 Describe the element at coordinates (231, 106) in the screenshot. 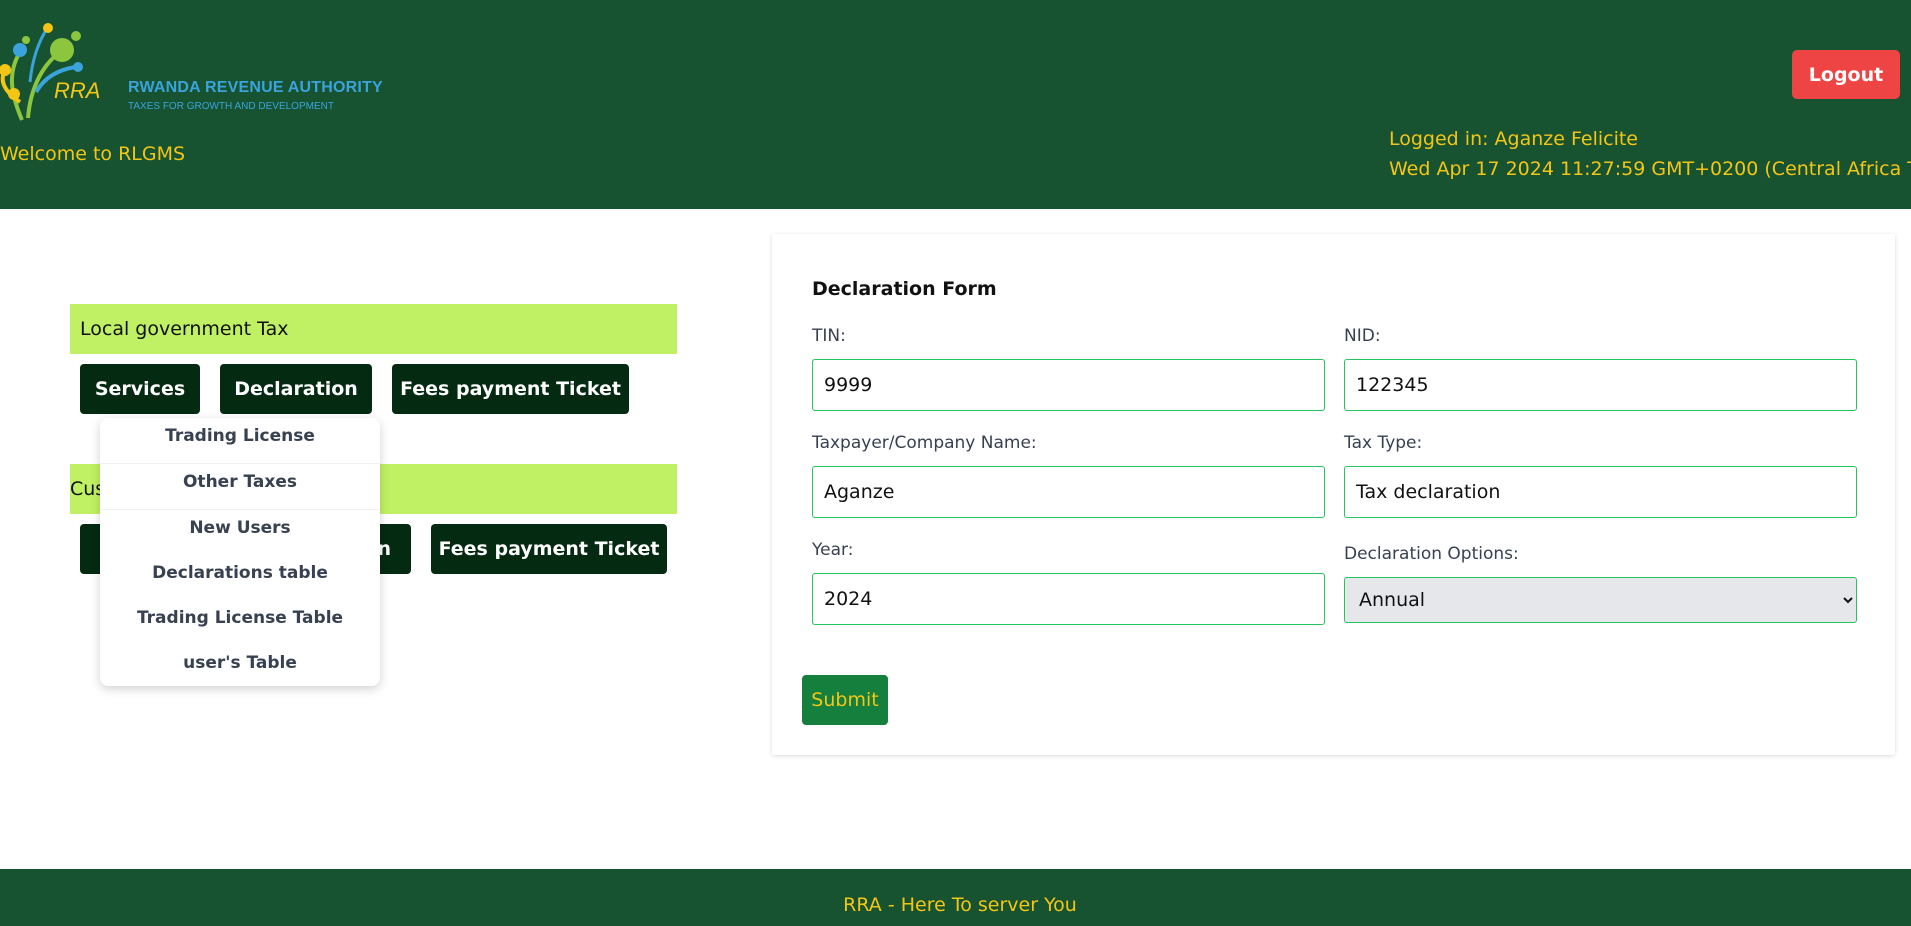

I see `org-tagline: TAXES FOR GROWTH AND DEVELOPMENT` at that location.